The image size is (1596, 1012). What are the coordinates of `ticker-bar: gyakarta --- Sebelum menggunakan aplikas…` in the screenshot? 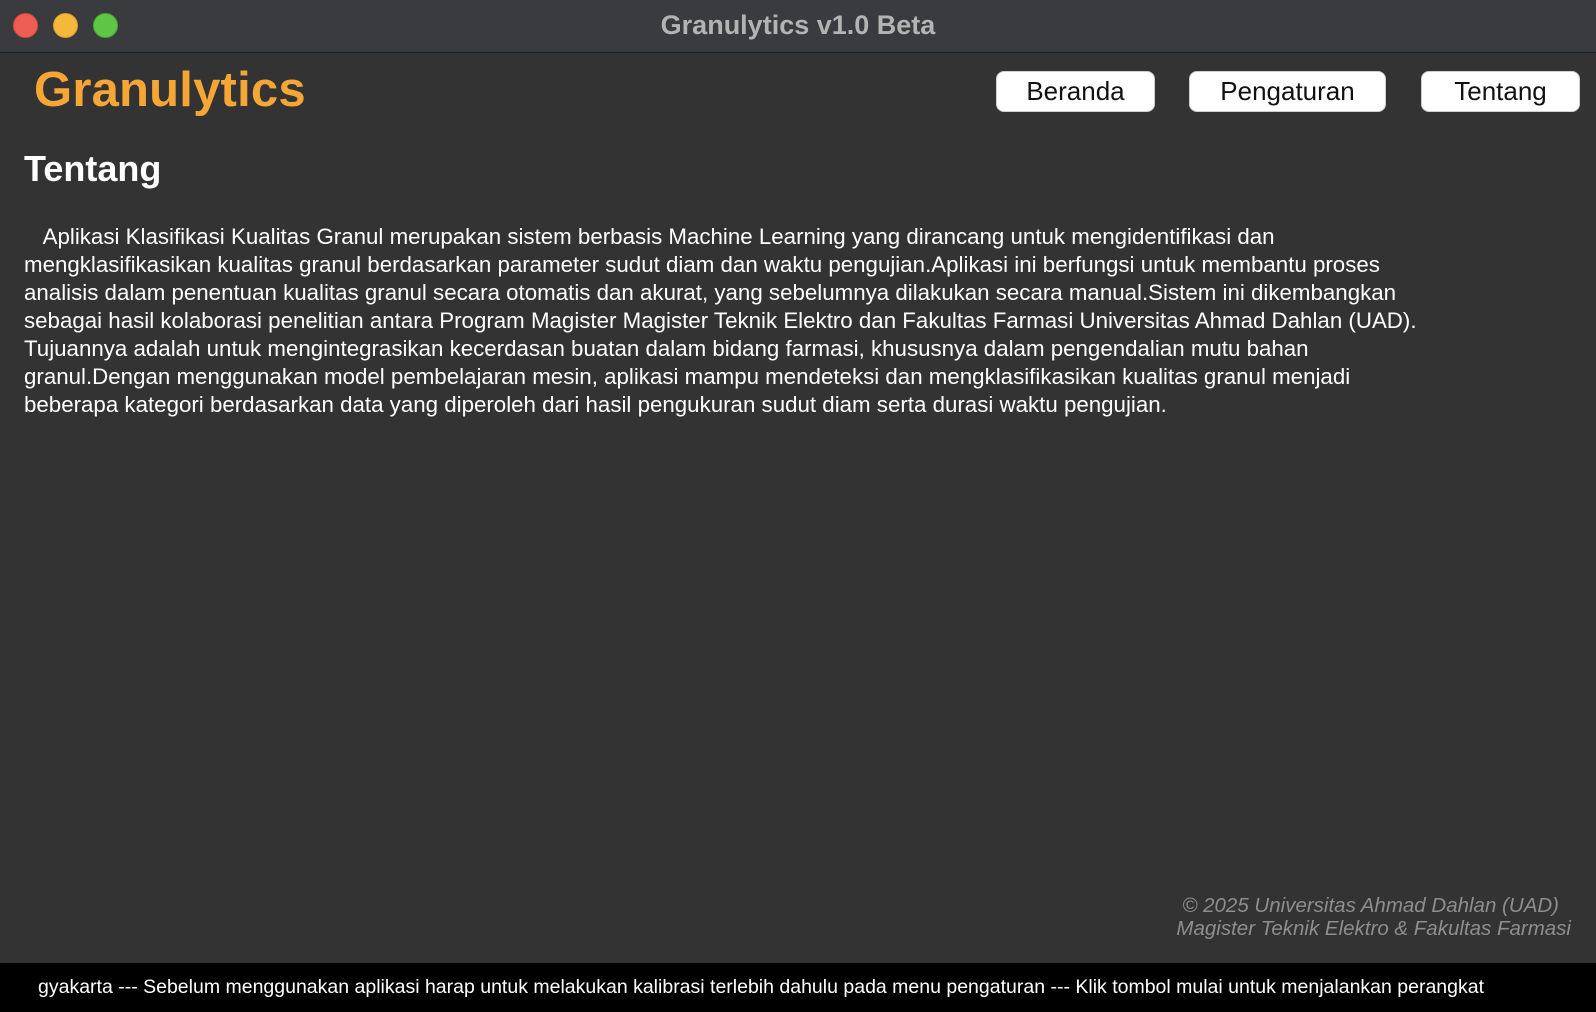 It's located at (798, 987).